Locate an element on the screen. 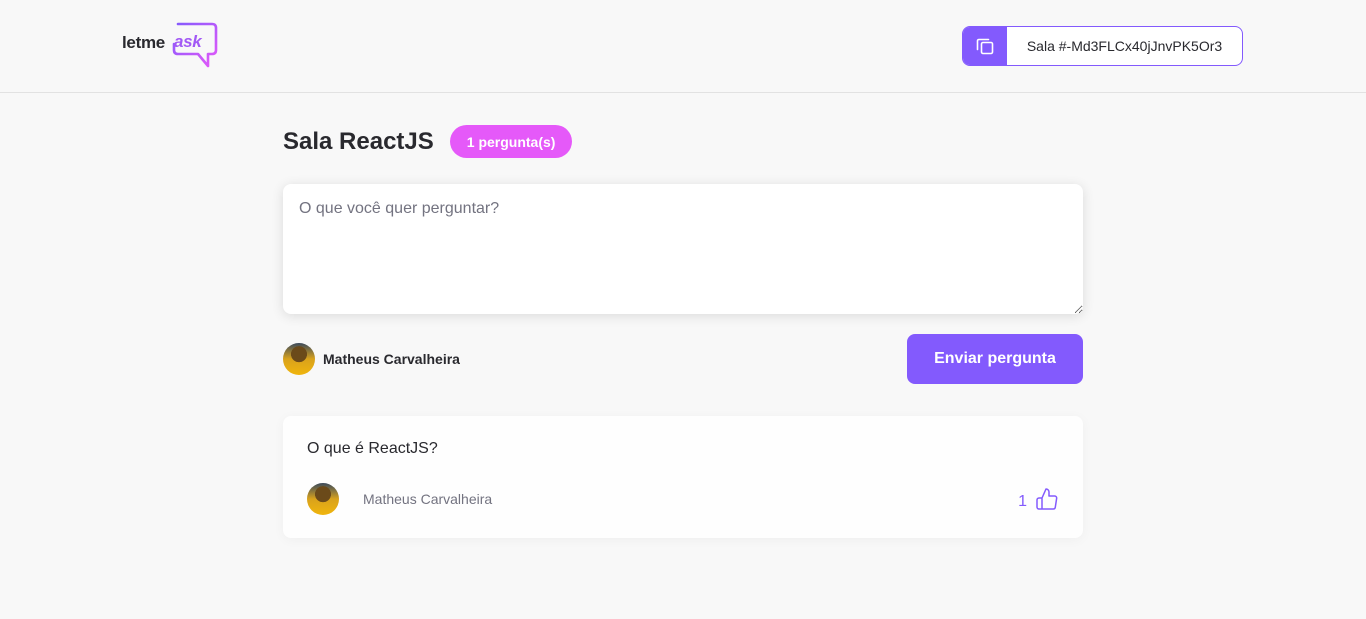  question-author: Matheus Carvalheira is located at coordinates (399, 499).